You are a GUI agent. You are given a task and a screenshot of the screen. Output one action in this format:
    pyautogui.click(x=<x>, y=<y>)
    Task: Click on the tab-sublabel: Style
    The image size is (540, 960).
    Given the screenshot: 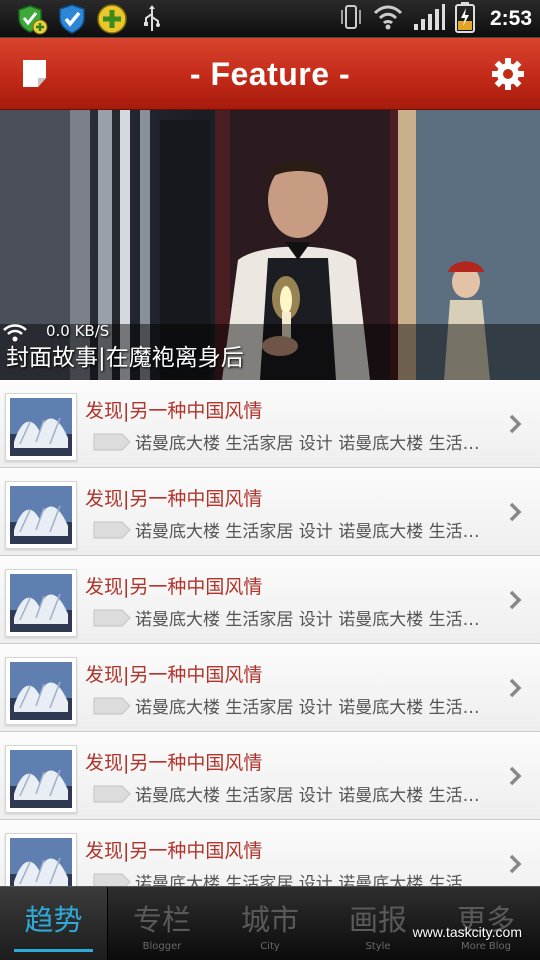 What is the action you would take?
    pyautogui.click(x=378, y=946)
    